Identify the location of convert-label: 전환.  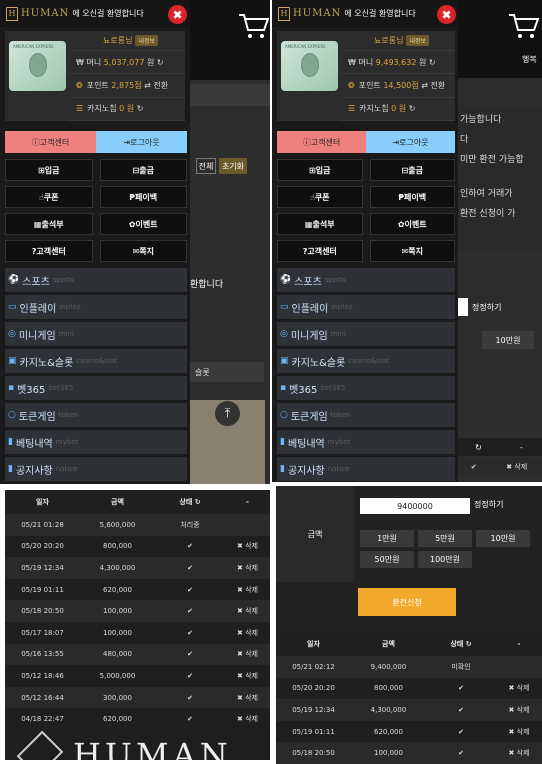
(161, 85).